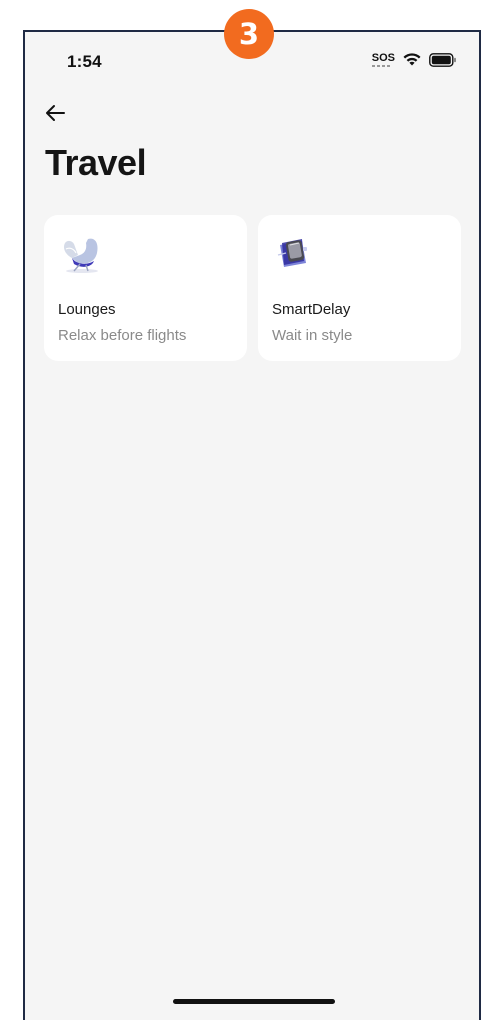  Describe the element at coordinates (87, 309) in the screenshot. I see `card-title: Lounges` at that location.